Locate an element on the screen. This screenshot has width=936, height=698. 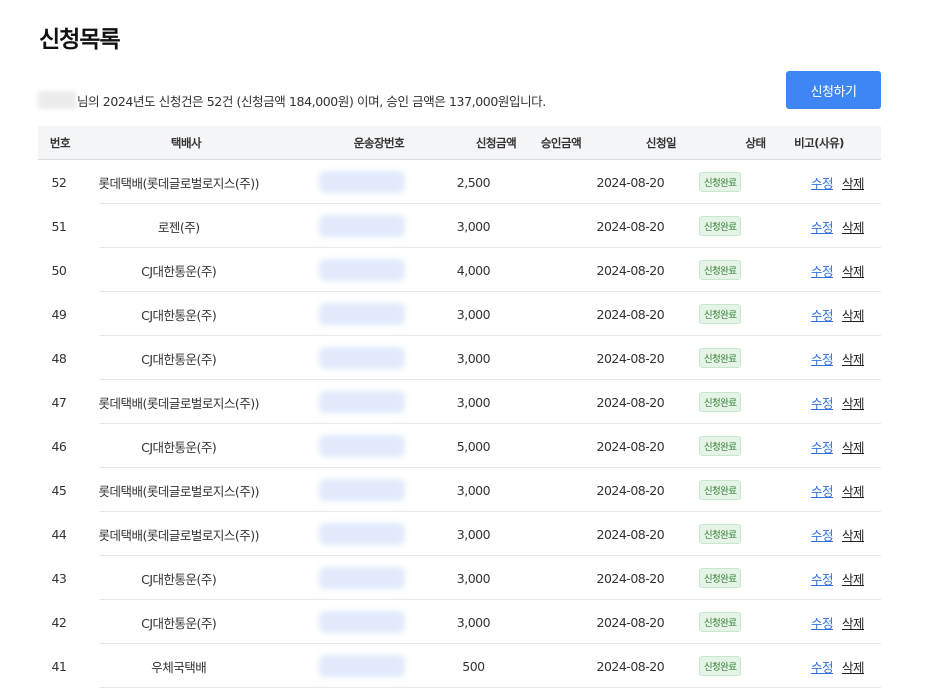
table-row: 43 CJ대한통운(주) 3,000 2024-08-20 신청완료 수정 삭제 is located at coordinates (459, 578).